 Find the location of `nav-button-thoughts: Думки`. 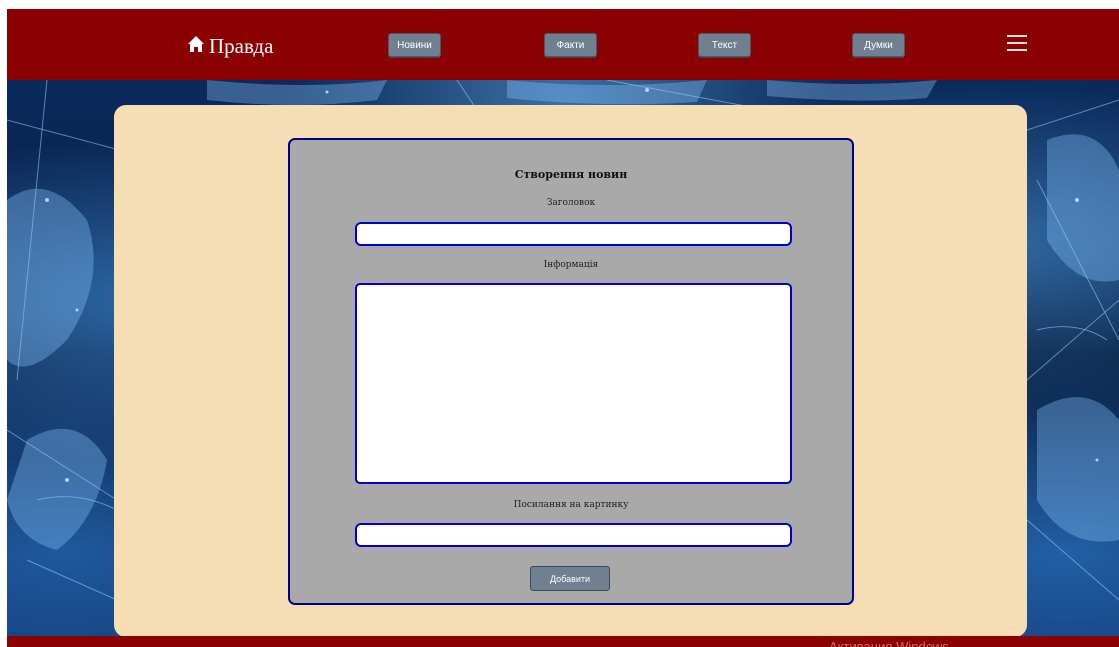

nav-button-thoughts: Думки is located at coordinates (878, 45).